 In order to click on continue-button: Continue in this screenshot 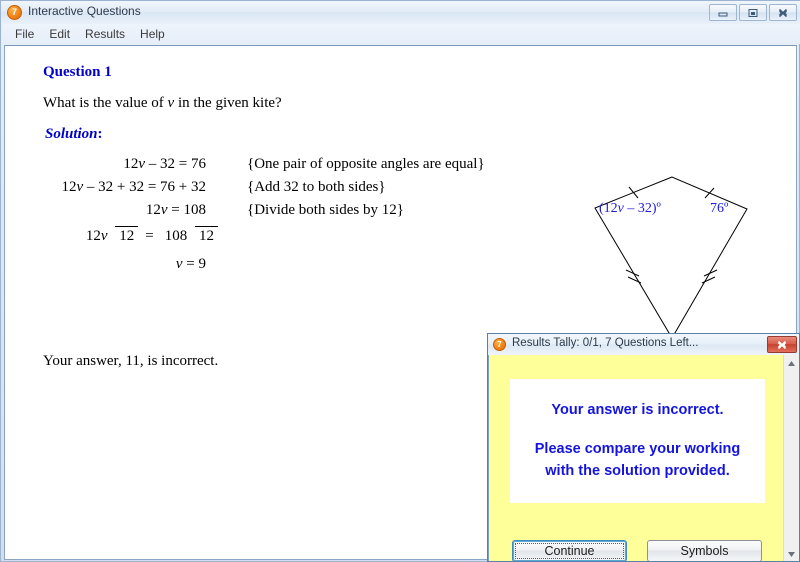, I will do `click(569, 550)`.